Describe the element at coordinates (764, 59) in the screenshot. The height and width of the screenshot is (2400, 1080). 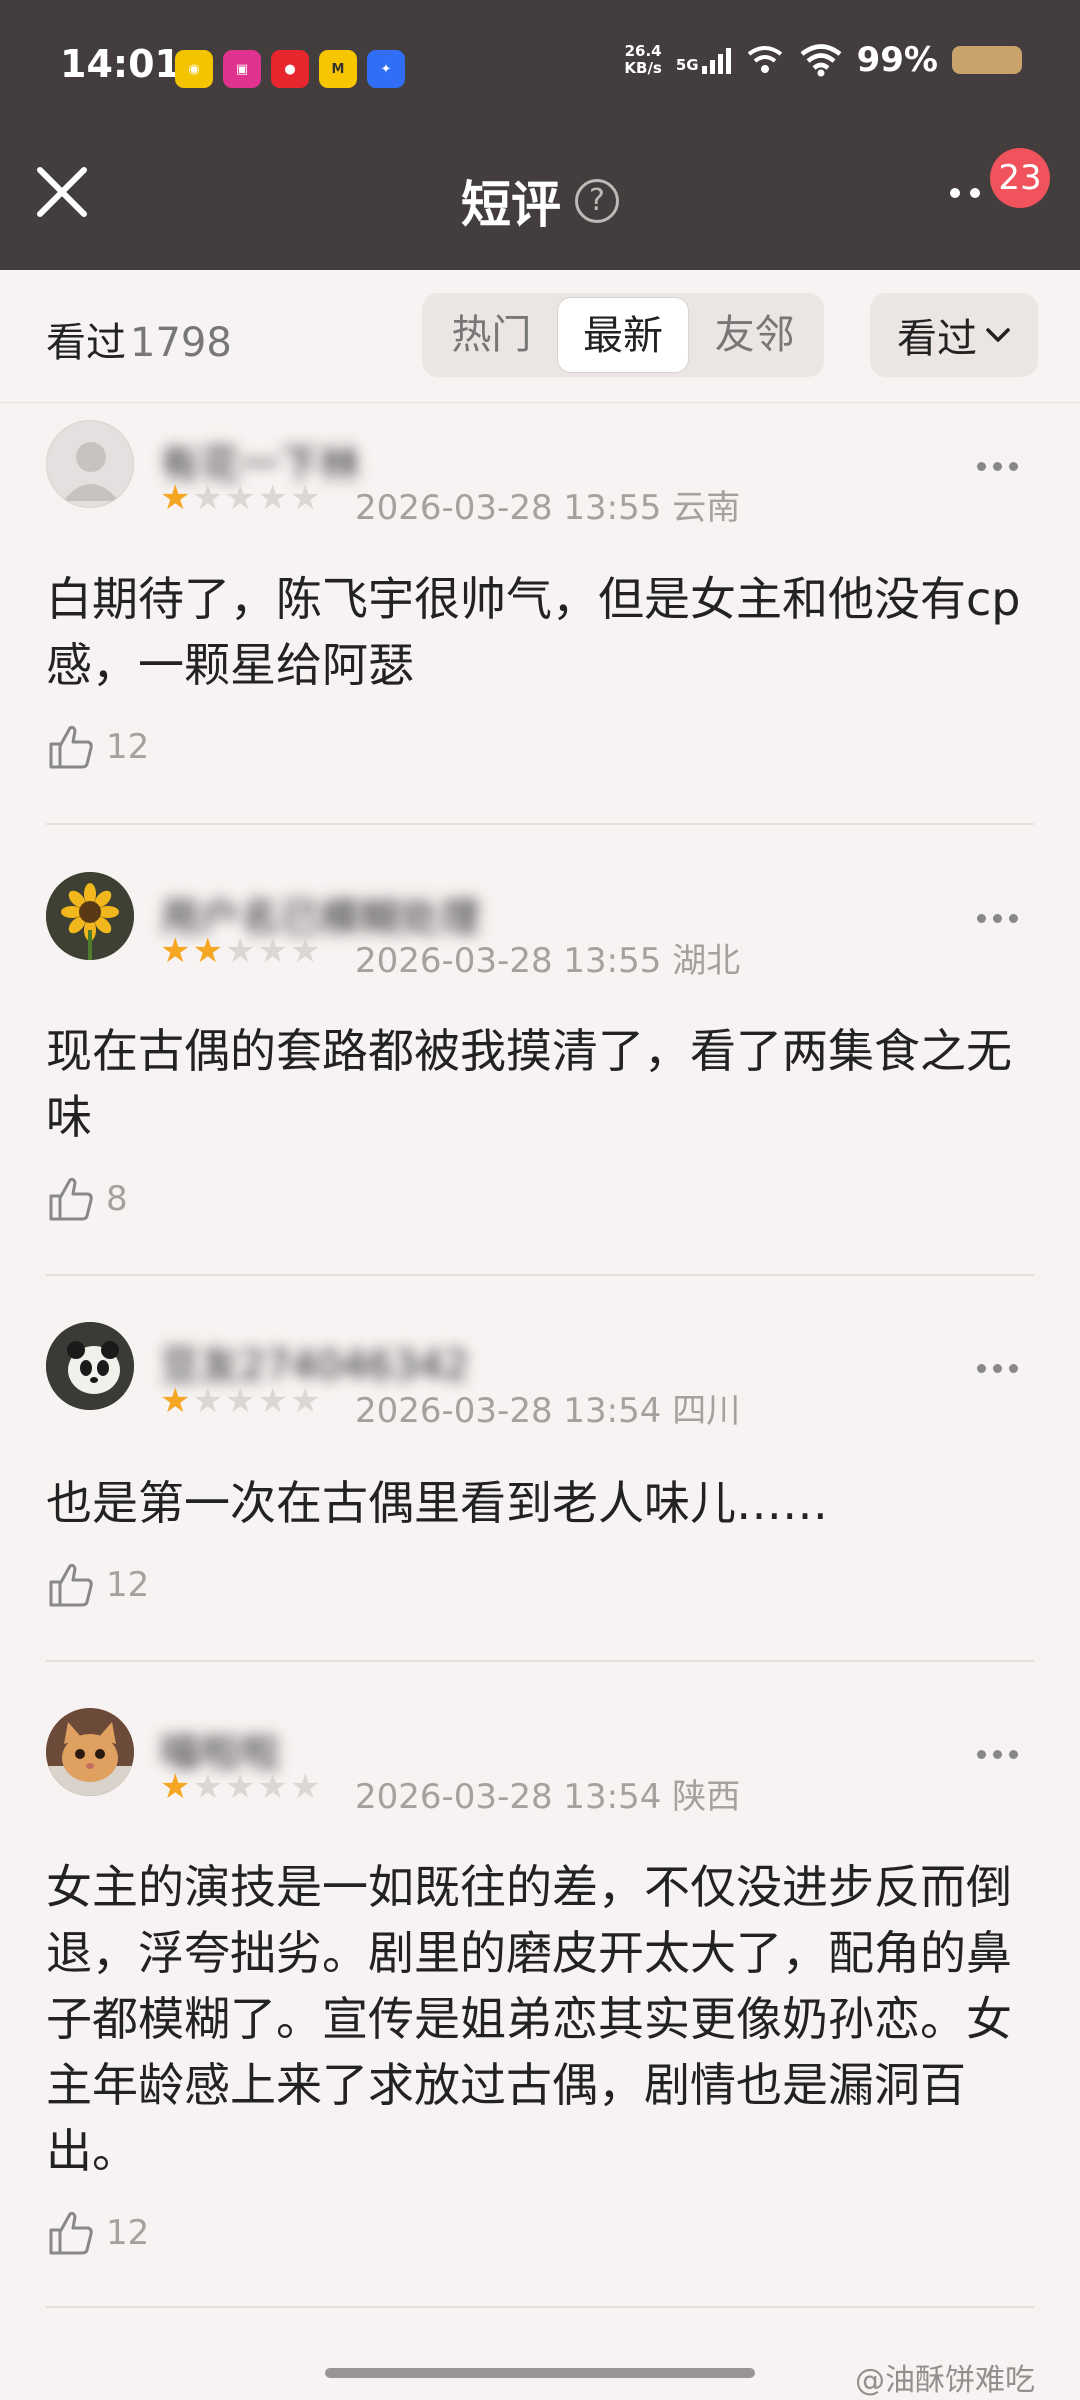
I see `wifi-secondary-icon` at that location.